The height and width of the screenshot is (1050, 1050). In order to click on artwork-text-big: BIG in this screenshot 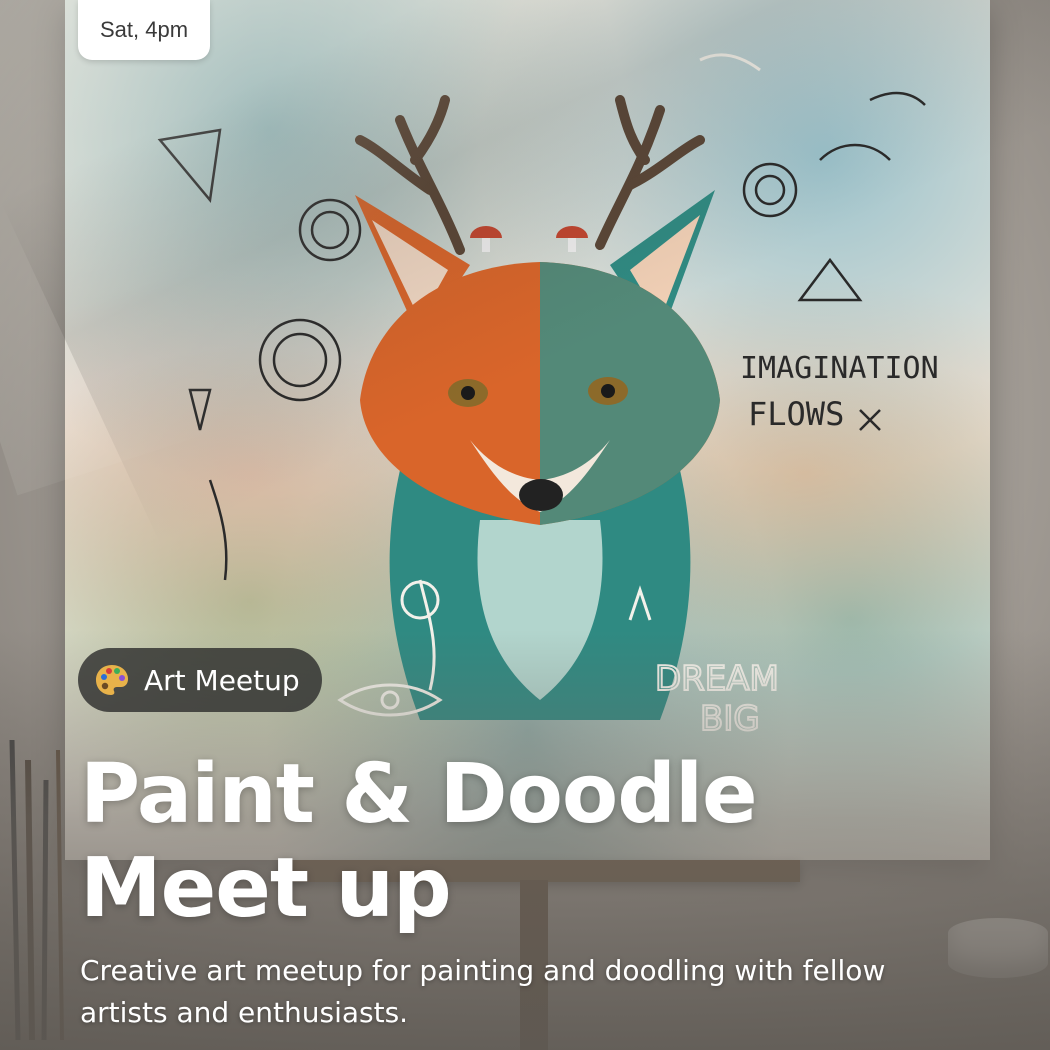, I will do `click(730, 719)`.